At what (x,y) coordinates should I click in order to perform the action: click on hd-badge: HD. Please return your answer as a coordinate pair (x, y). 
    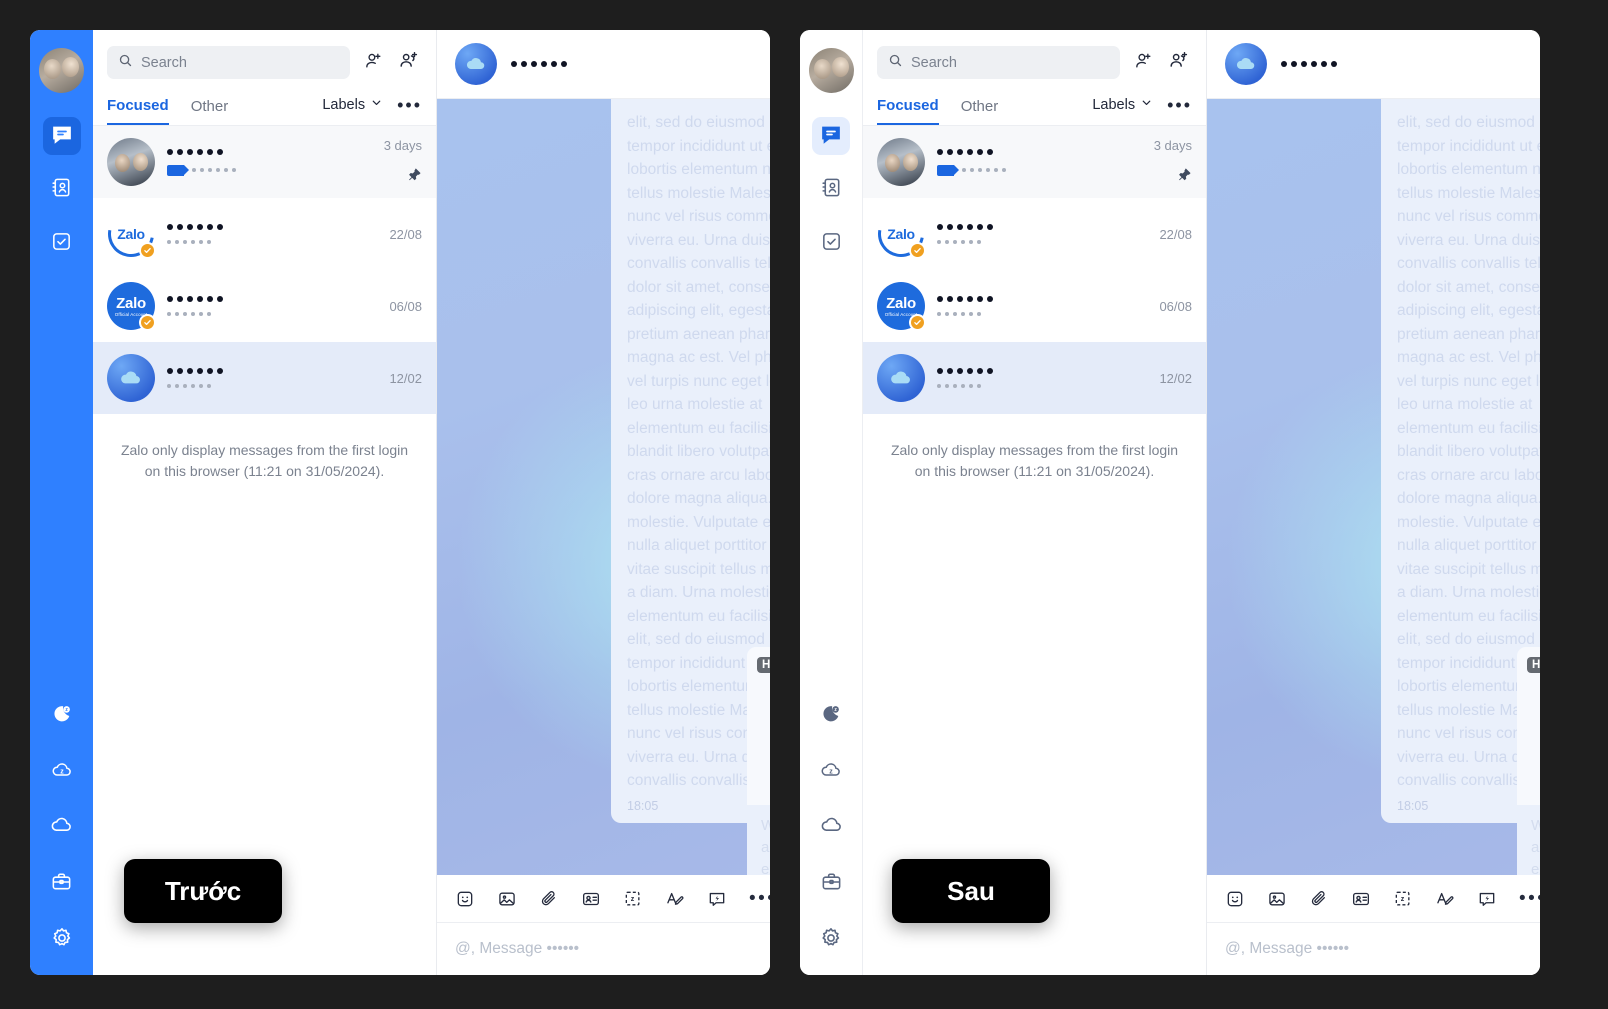
    Looking at the image, I should click on (763, 665).